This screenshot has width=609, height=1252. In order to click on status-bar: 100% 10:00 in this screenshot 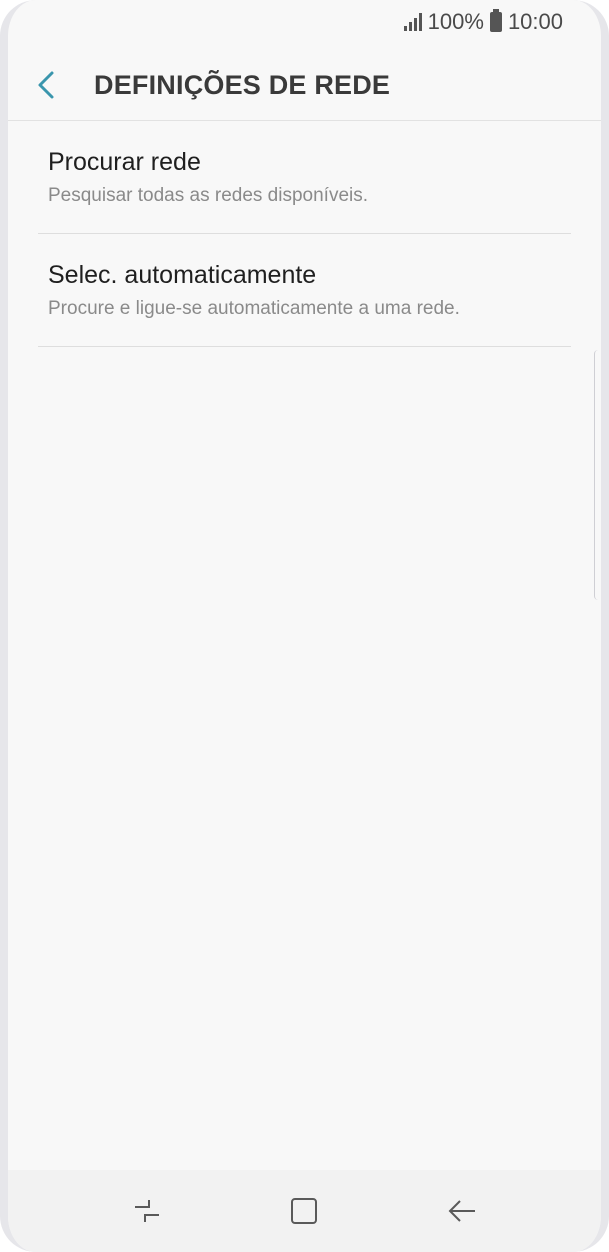, I will do `click(304, 22)`.